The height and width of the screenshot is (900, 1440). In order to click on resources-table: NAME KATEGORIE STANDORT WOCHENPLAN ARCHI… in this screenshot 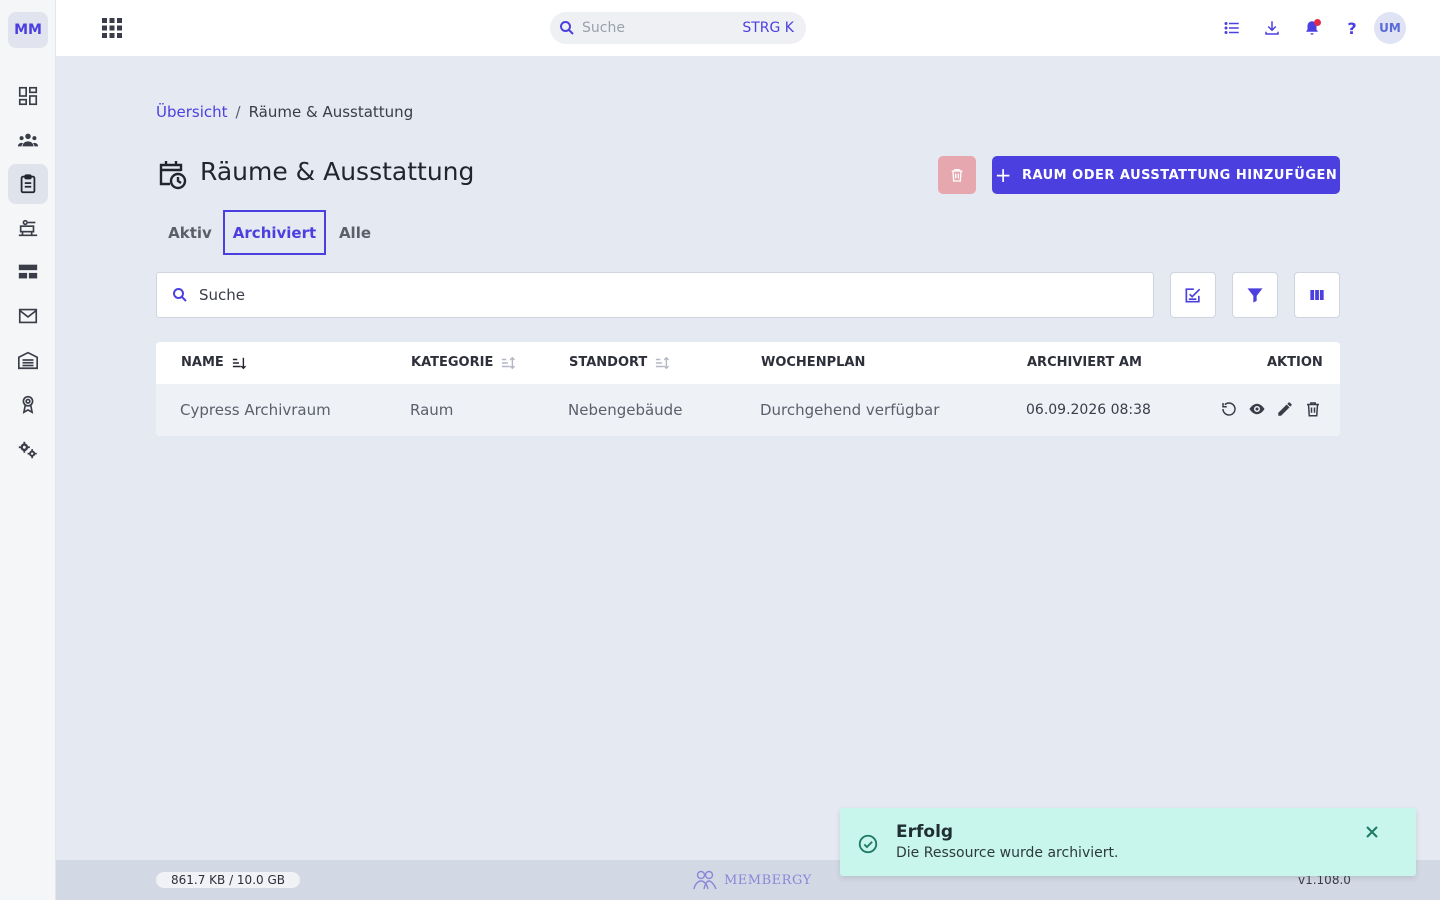, I will do `click(748, 389)`.